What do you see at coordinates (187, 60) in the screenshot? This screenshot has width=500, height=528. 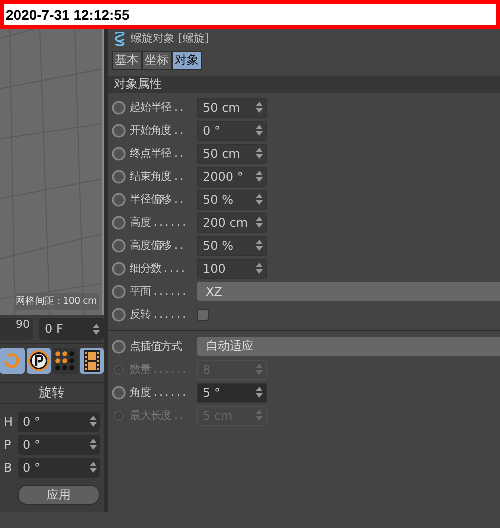 I see `tab: 对象` at bounding box center [187, 60].